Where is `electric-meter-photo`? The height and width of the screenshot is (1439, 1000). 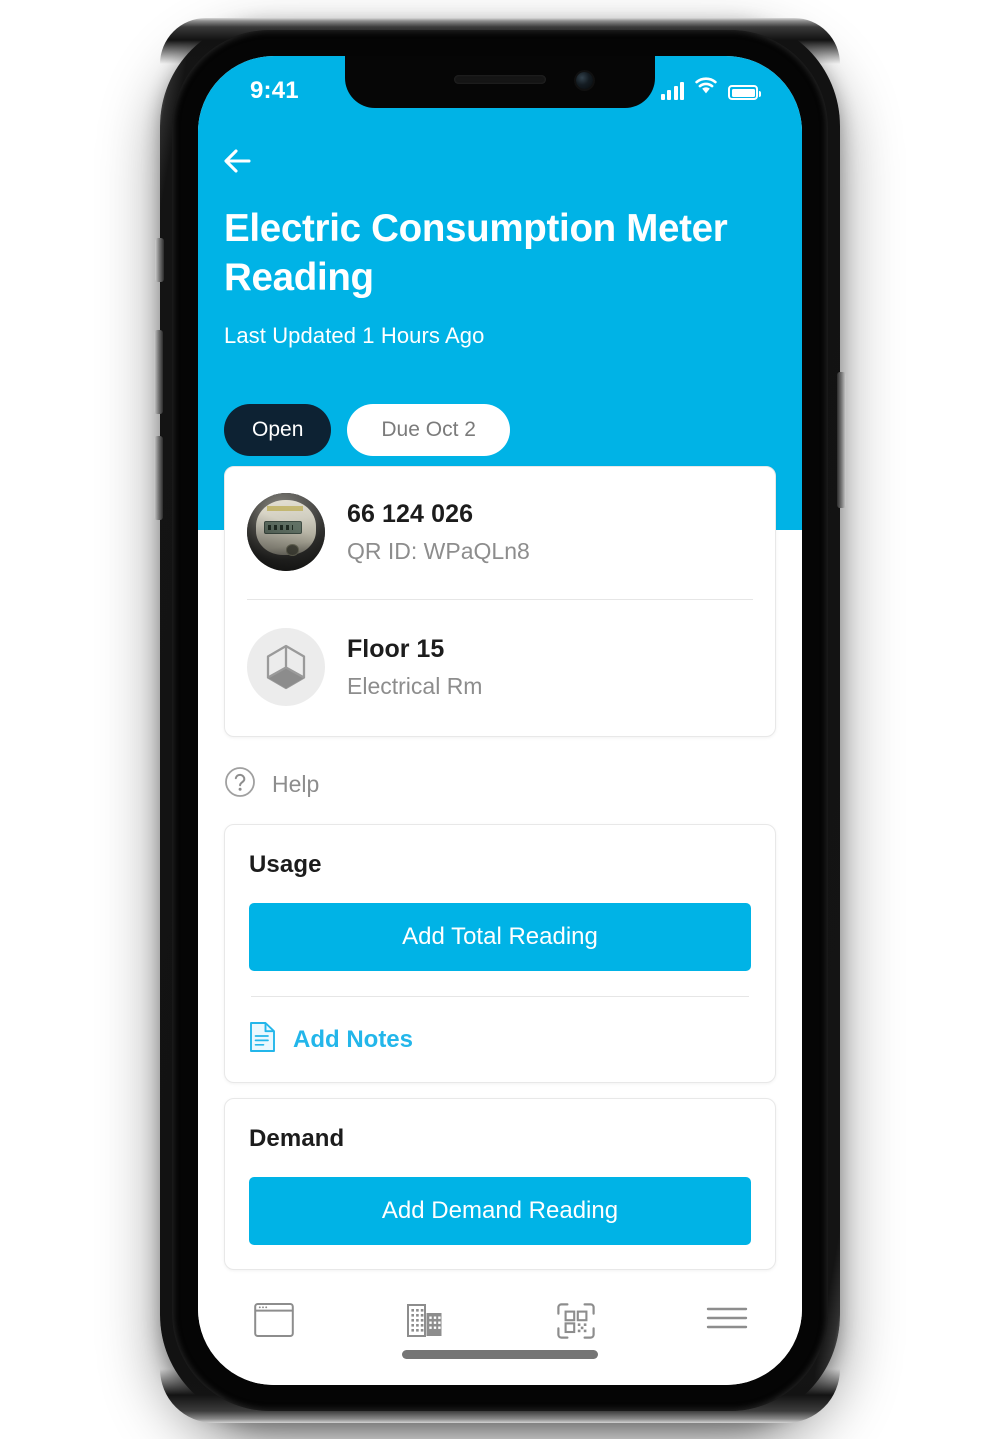 electric-meter-photo is located at coordinates (286, 532).